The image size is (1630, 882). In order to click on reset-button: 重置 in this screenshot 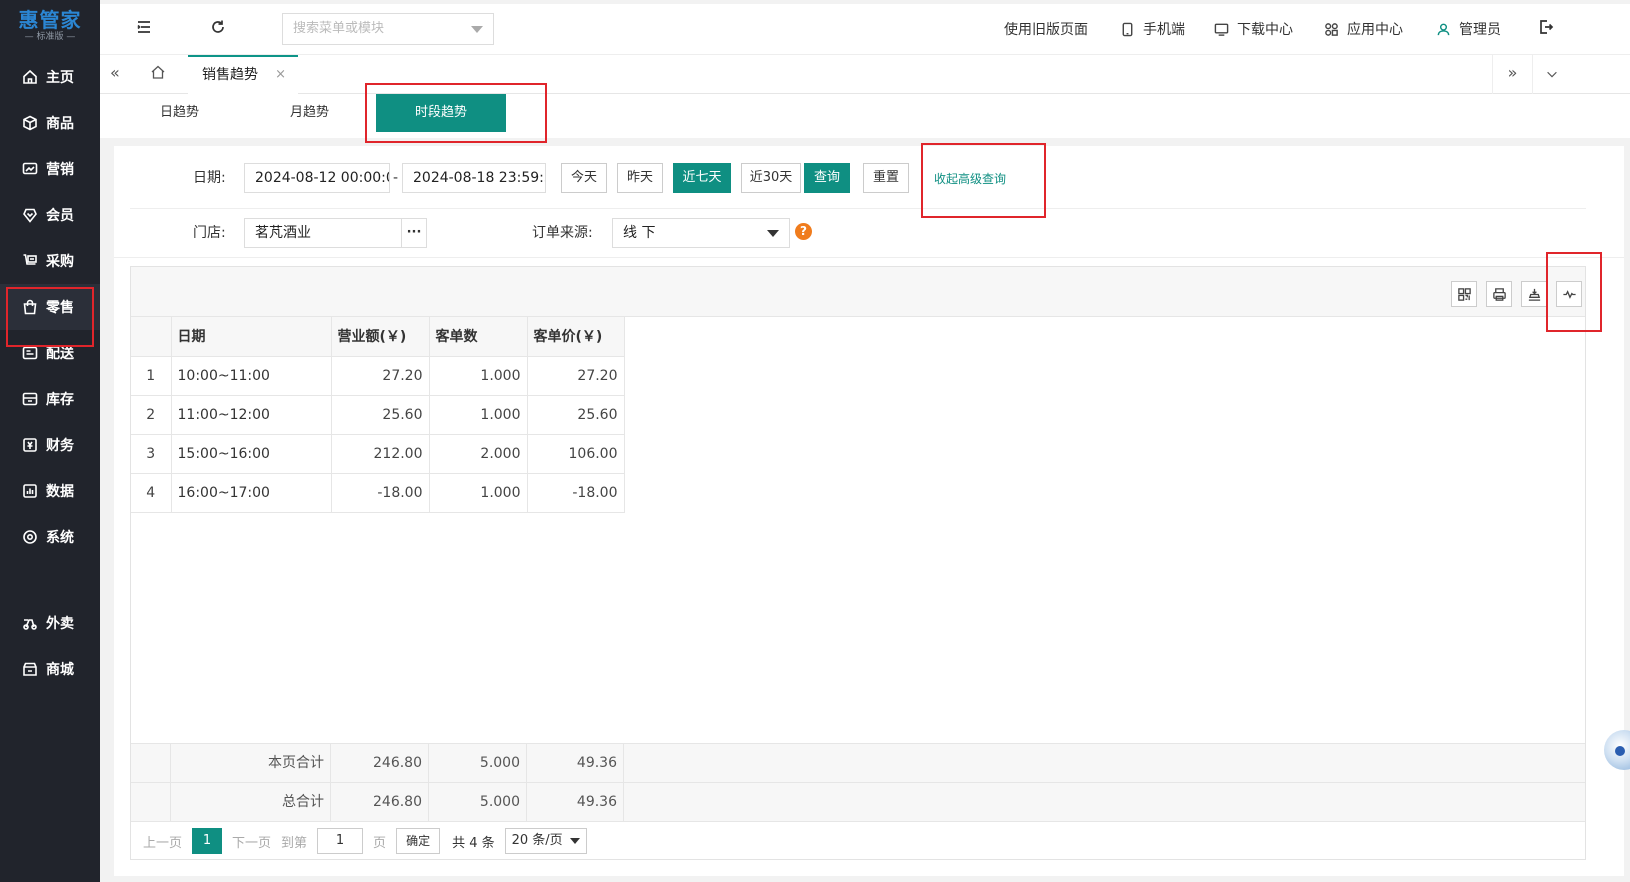, I will do `click(886, 178)`.